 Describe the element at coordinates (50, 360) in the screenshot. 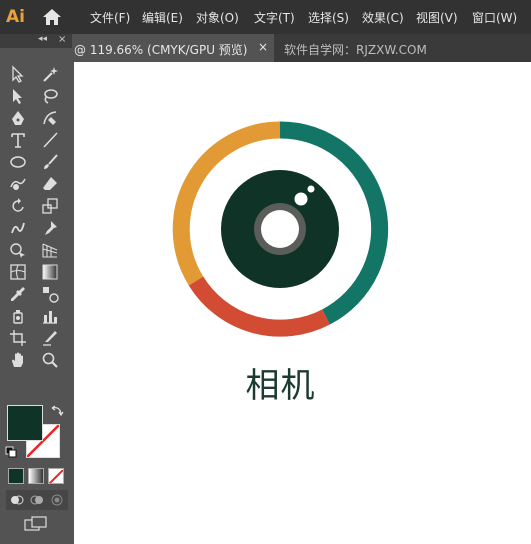

I see `zoom-tool-icon` at that location.